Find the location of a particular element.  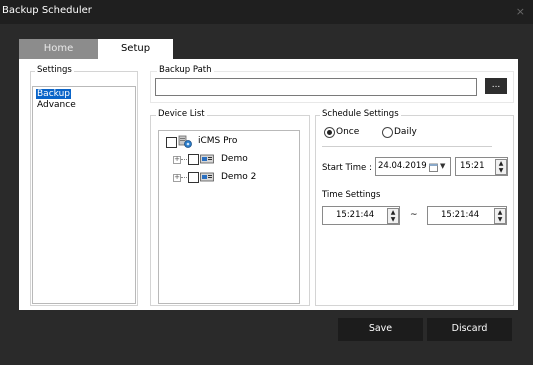

device-demo-label: Demo is located at coordinates (234, 159).